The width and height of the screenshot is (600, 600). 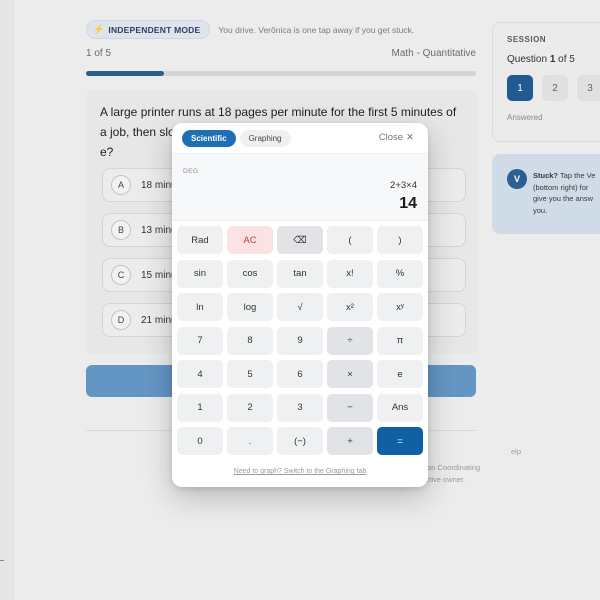 I want to click on backspace-key: ⌫, so click(x=300, y=240).